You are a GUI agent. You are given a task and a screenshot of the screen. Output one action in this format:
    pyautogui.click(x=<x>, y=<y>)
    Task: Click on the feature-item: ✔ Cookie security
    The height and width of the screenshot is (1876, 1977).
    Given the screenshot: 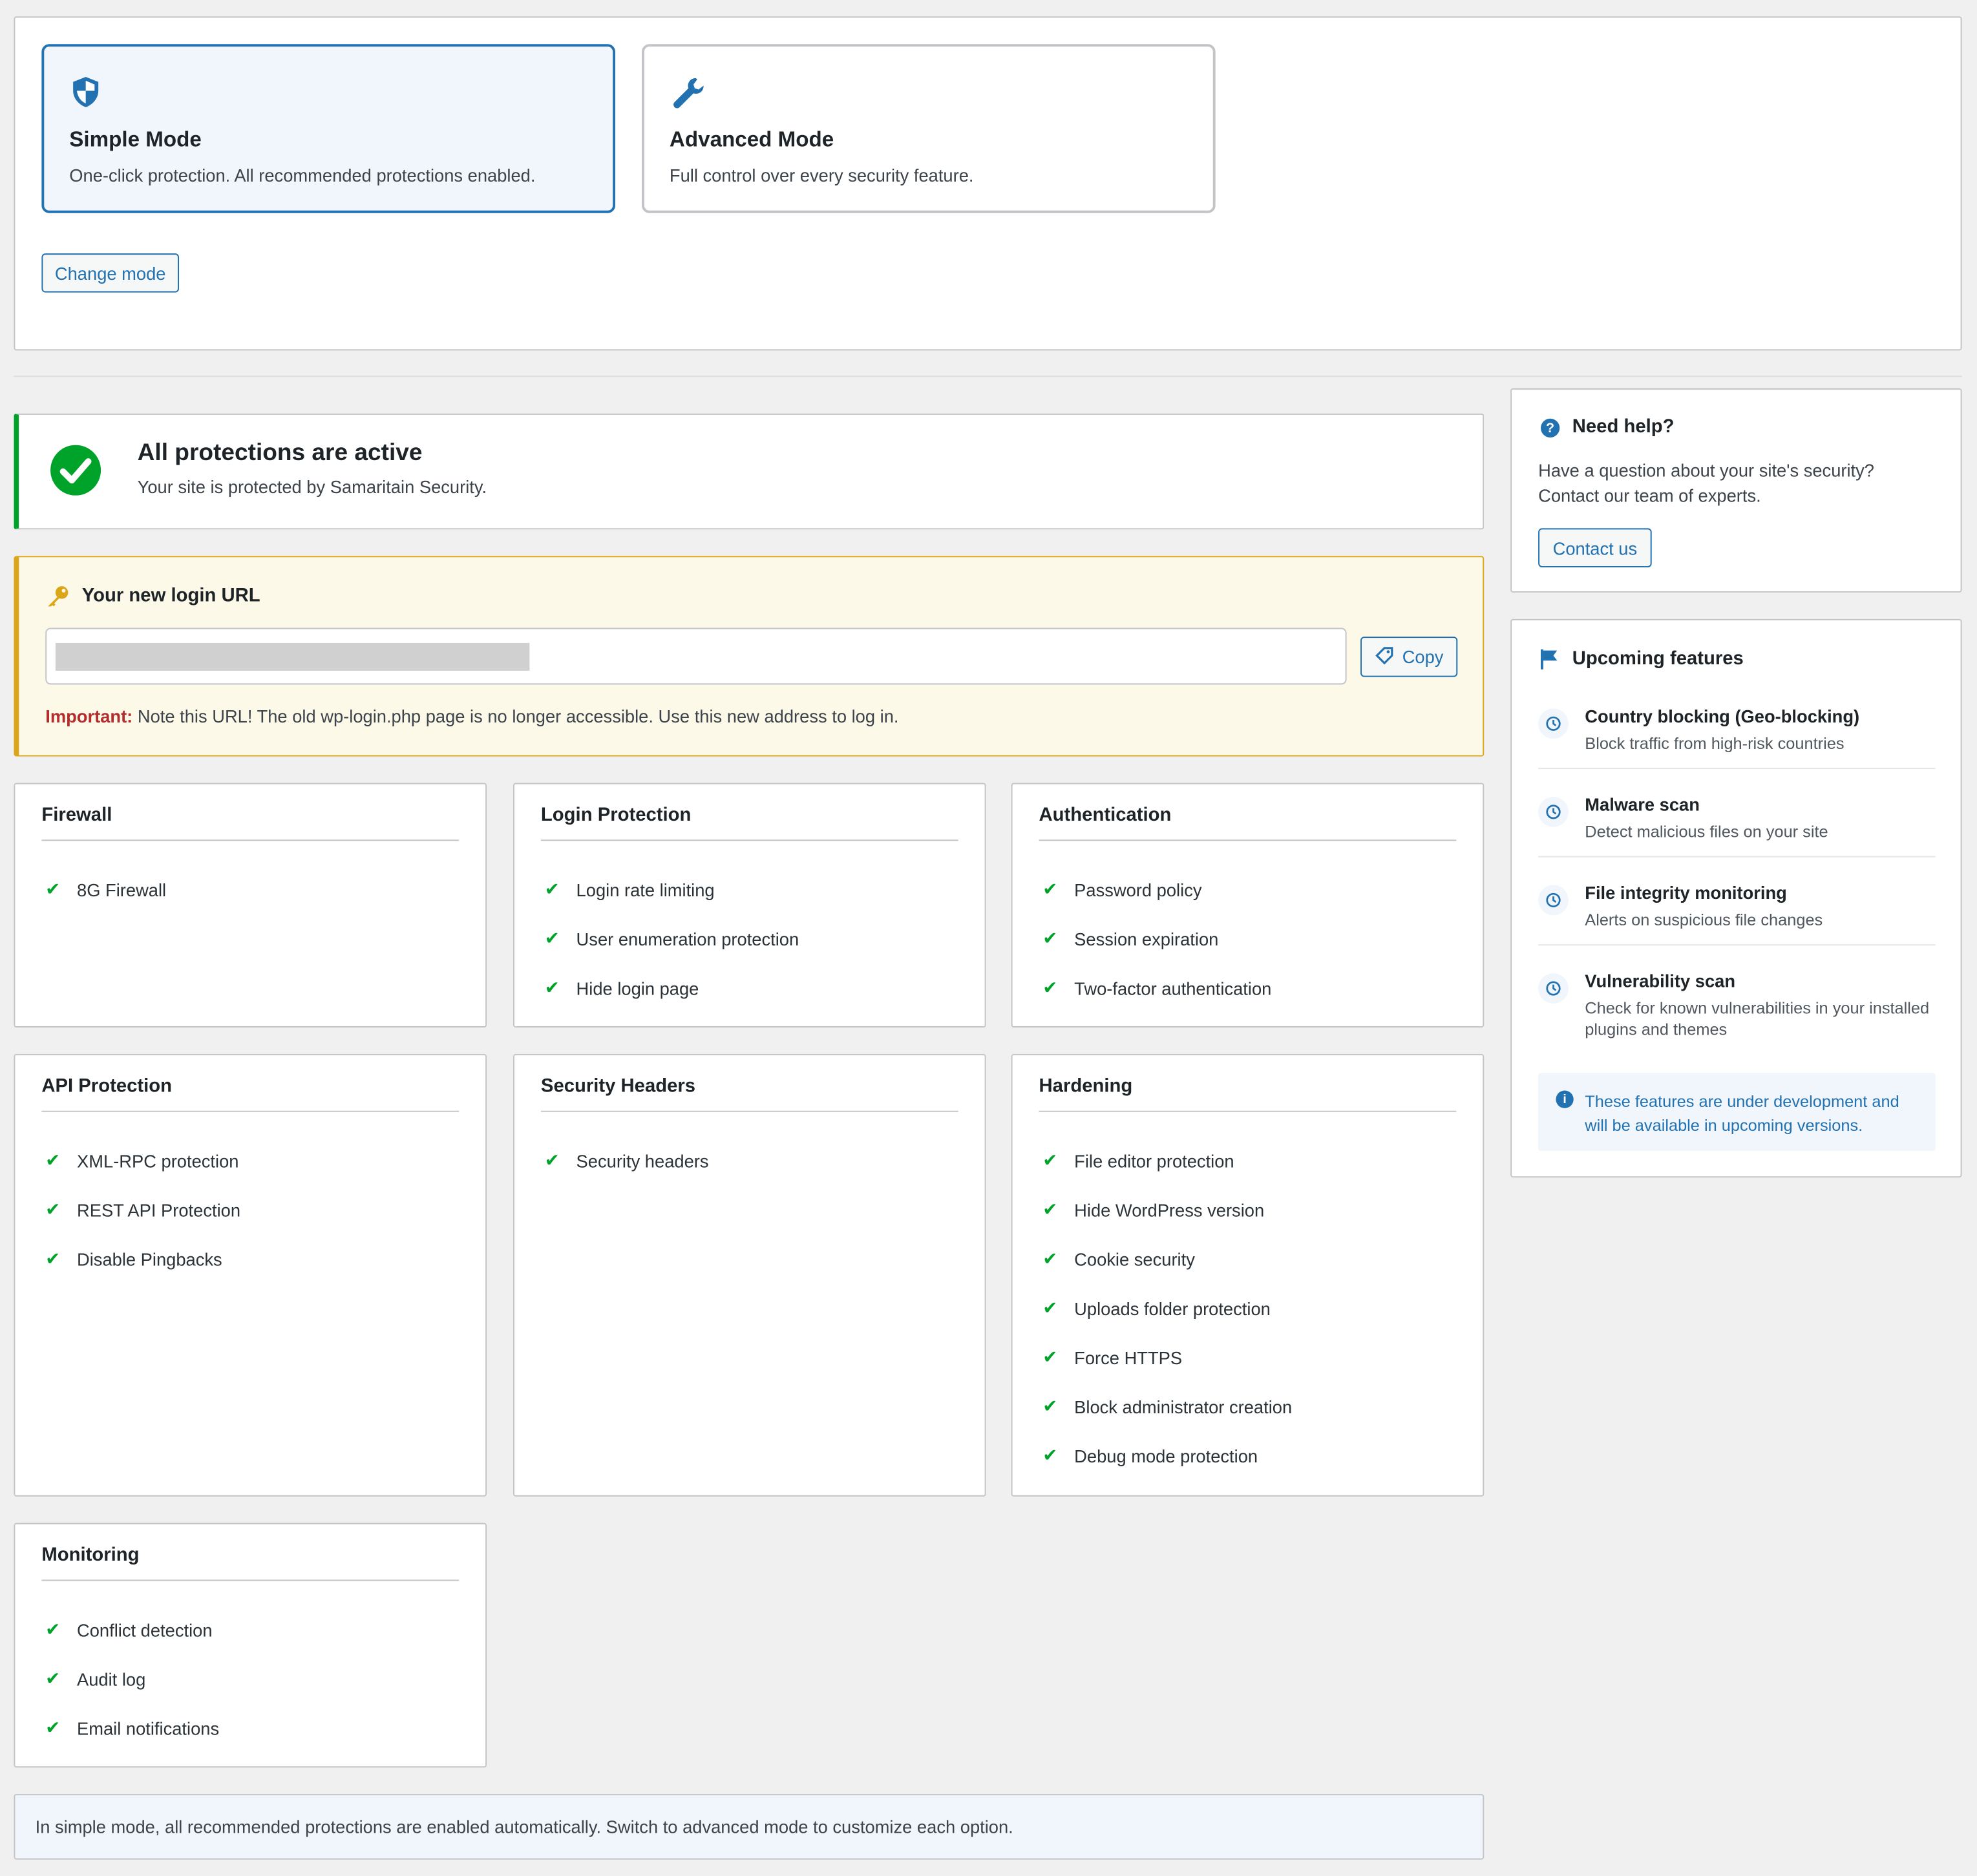 What is the action you would take?
    pyautogui.click(x=1167, y=1258)
    